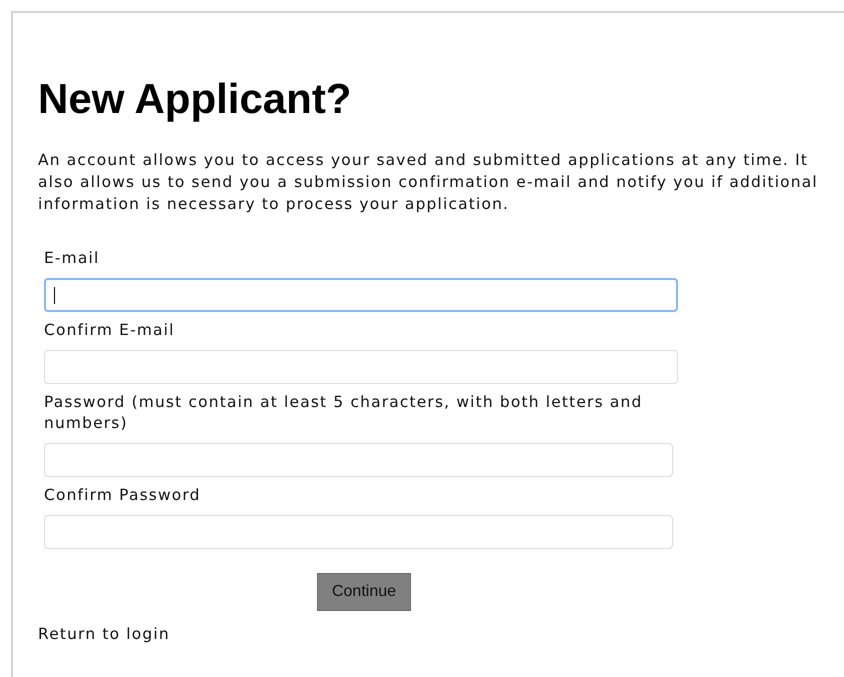  I want to click on field-label: Confirm Password, so click(123, 495).